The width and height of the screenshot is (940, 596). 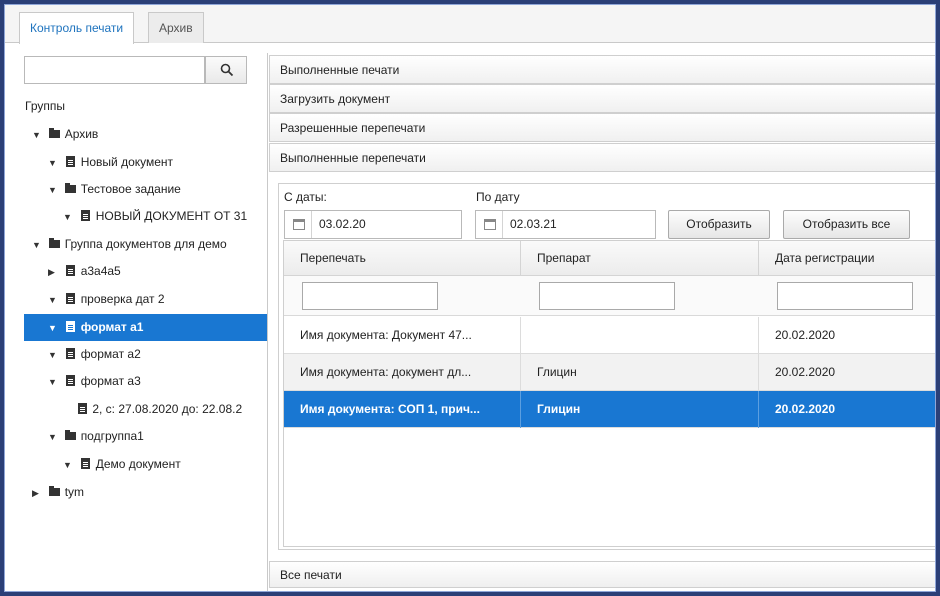 I want to click on tree-node: ▼ Демо документ, so click(x=122, y=464).